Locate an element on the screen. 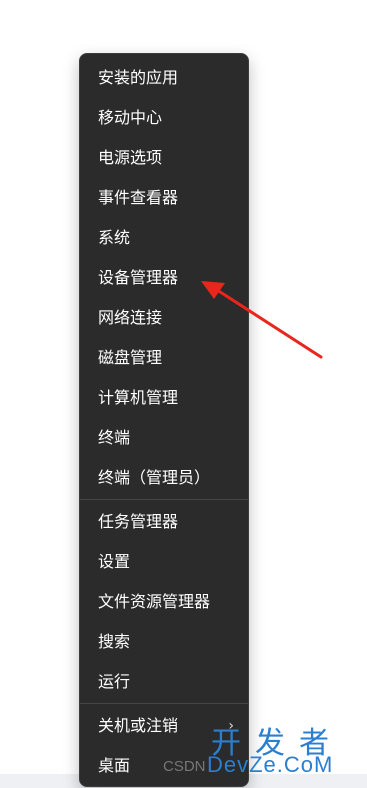 This screenshot has width=367, height=788. devze-watermark-logo: 开发者 DevZe.CoM is located at coordinates (284, 751).